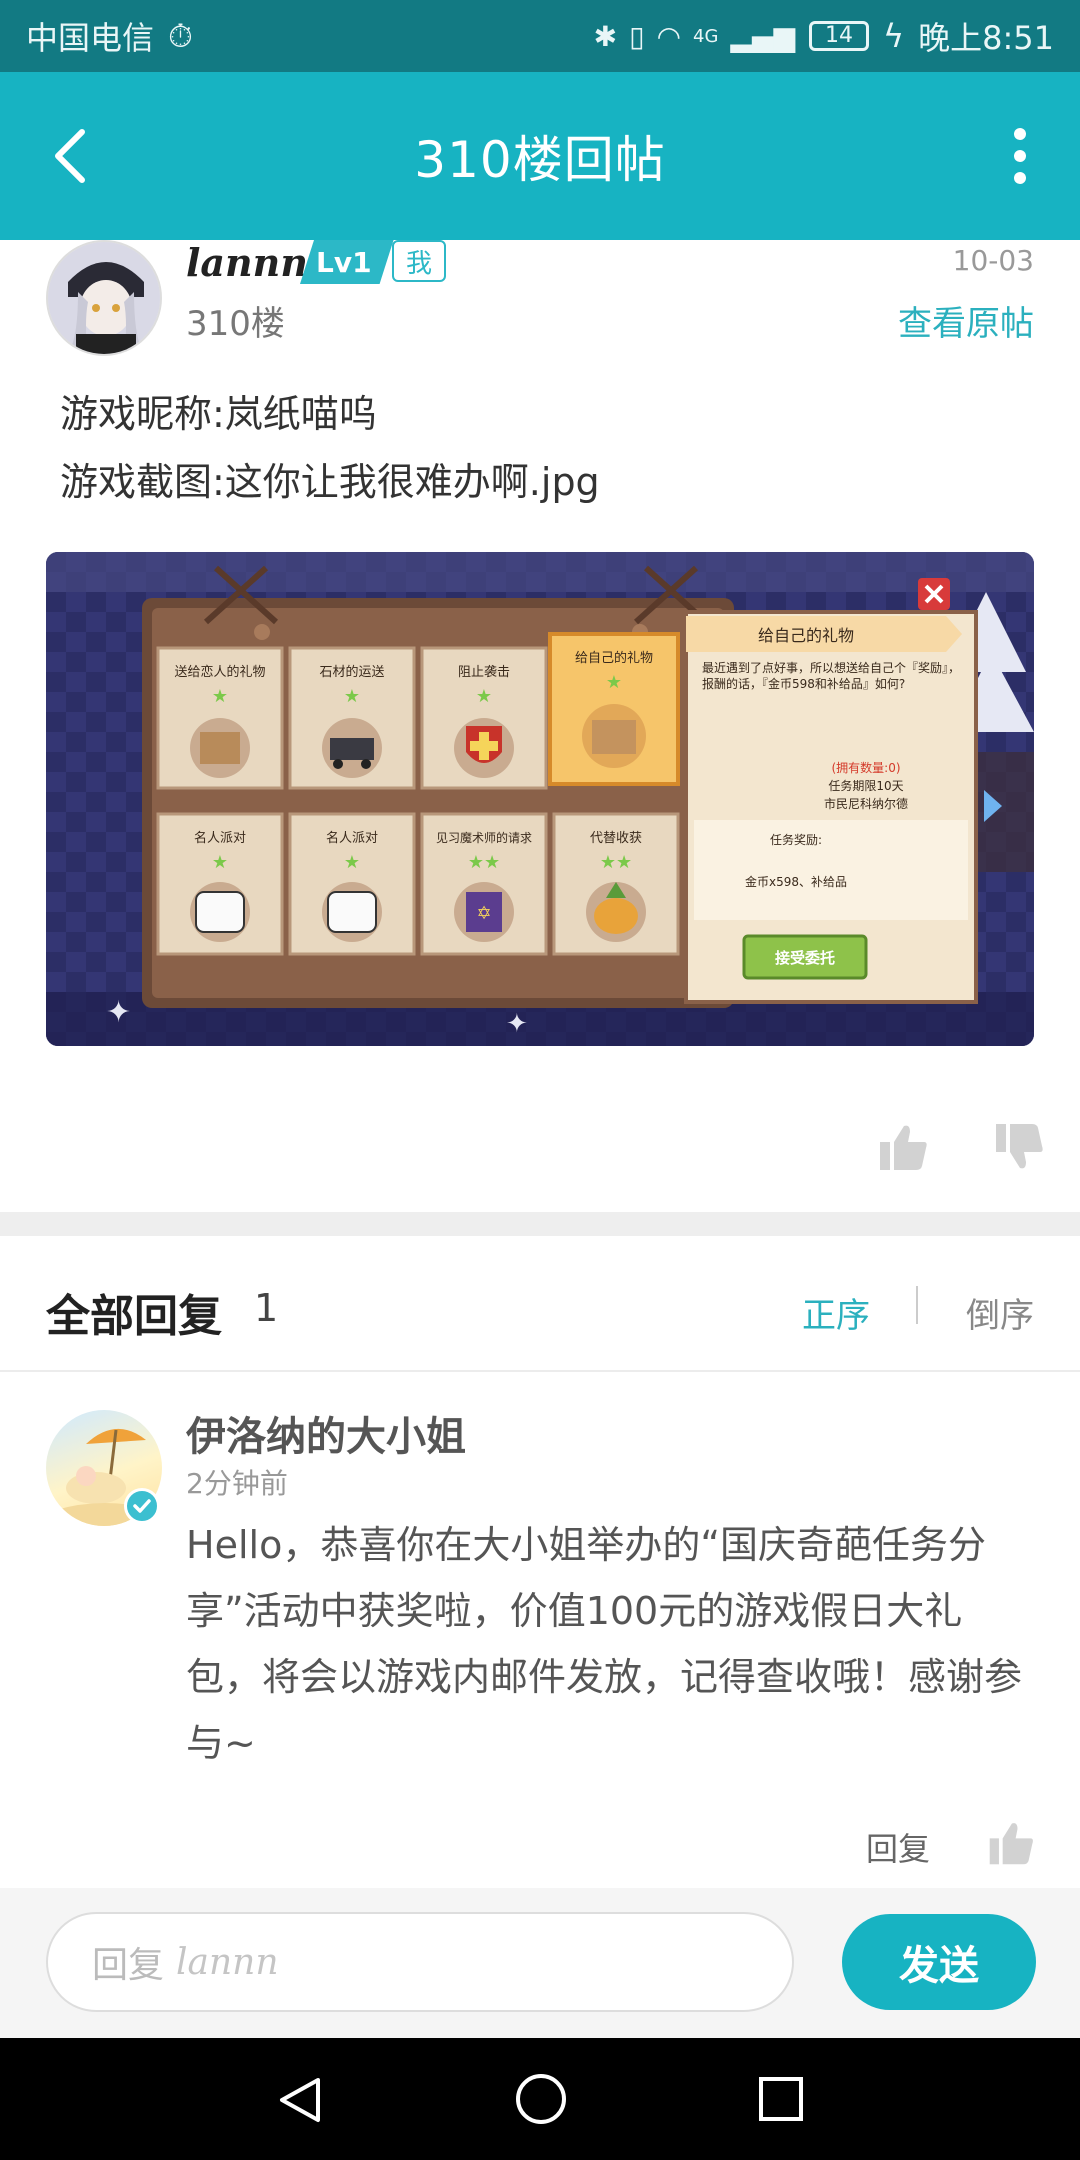 The image size is (1080, 2160). I want to click on nav-home-button, so click(541, 2099).